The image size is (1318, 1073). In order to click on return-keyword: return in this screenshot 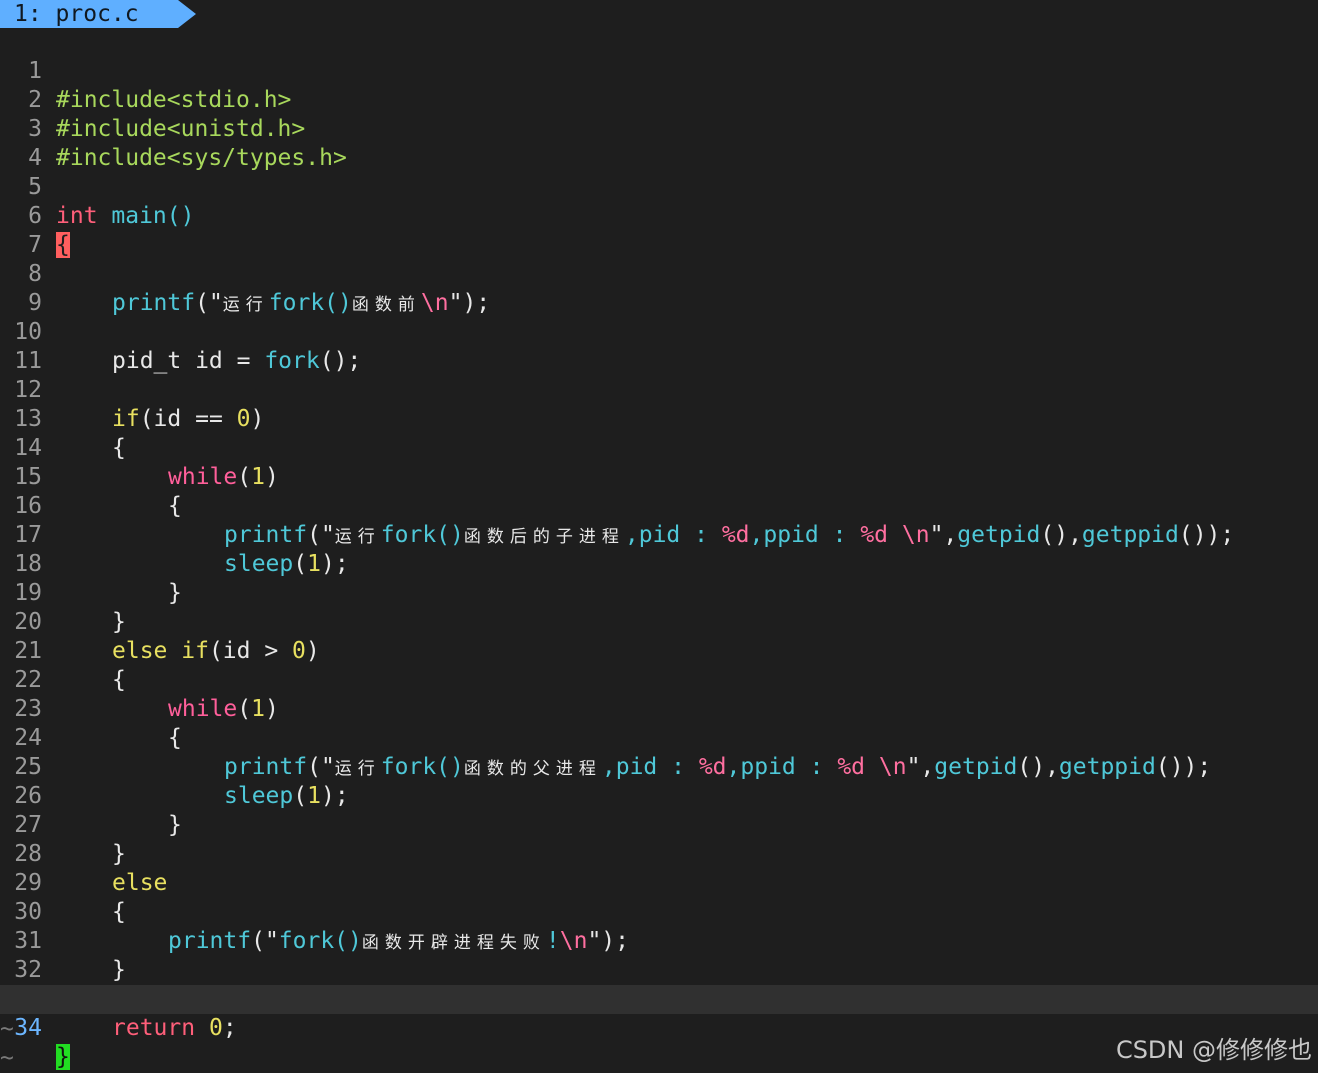, I will do `click(154, 1028)`.